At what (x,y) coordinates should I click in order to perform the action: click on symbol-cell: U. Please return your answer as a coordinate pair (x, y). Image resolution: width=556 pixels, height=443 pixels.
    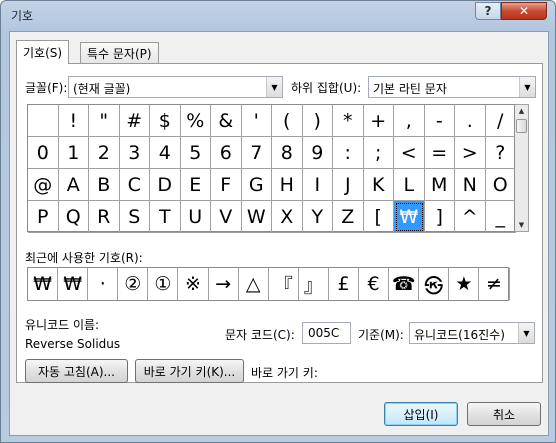
    Looking at the image, I should click on (195, 217).